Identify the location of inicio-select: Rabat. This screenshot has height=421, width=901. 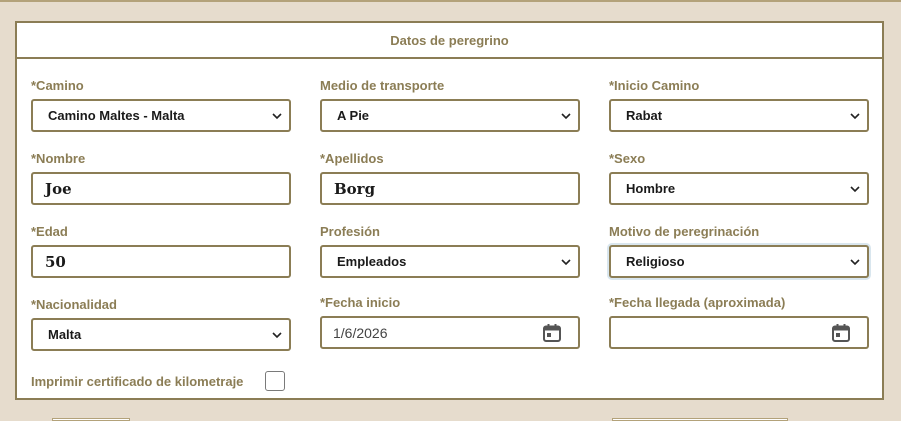
(739, 115).